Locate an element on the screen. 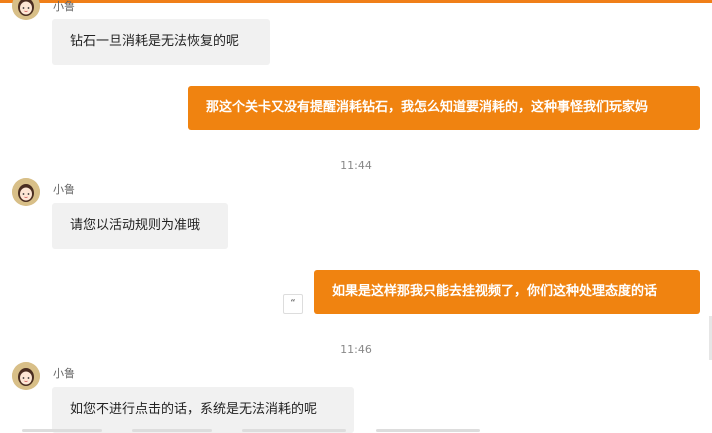  outgoing-message-bubble: 如果是这样那我只能去挂视频了，你们这种处理态度的话 is located at coordinates (507, 292).